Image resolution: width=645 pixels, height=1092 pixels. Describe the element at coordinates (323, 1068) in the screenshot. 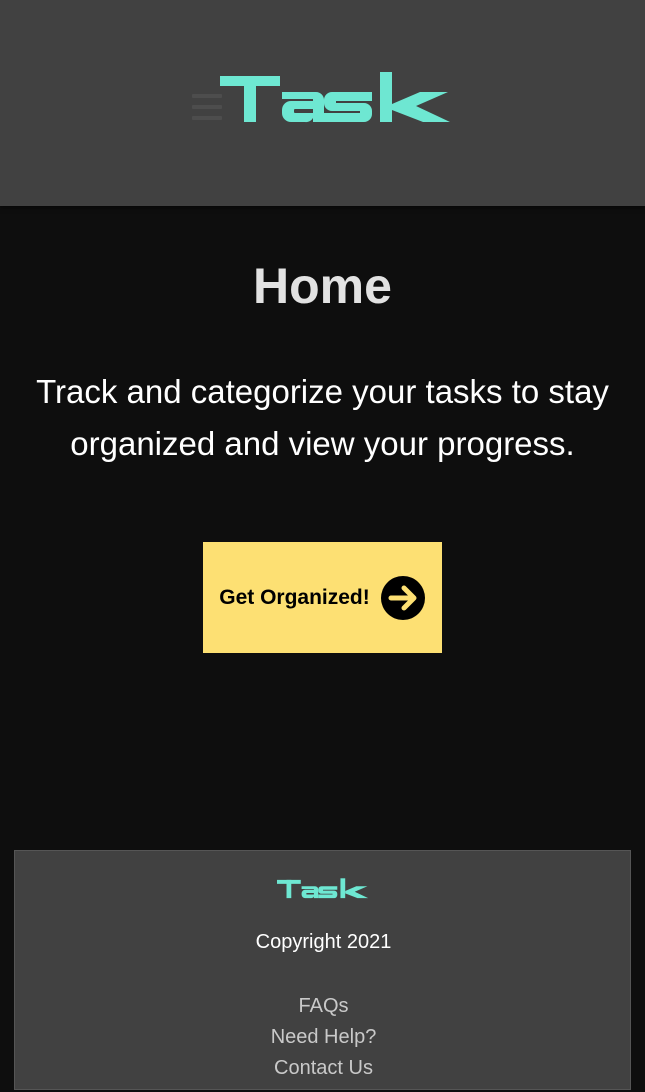

I see `footer-link-contact-us: Contact Us` at that location.